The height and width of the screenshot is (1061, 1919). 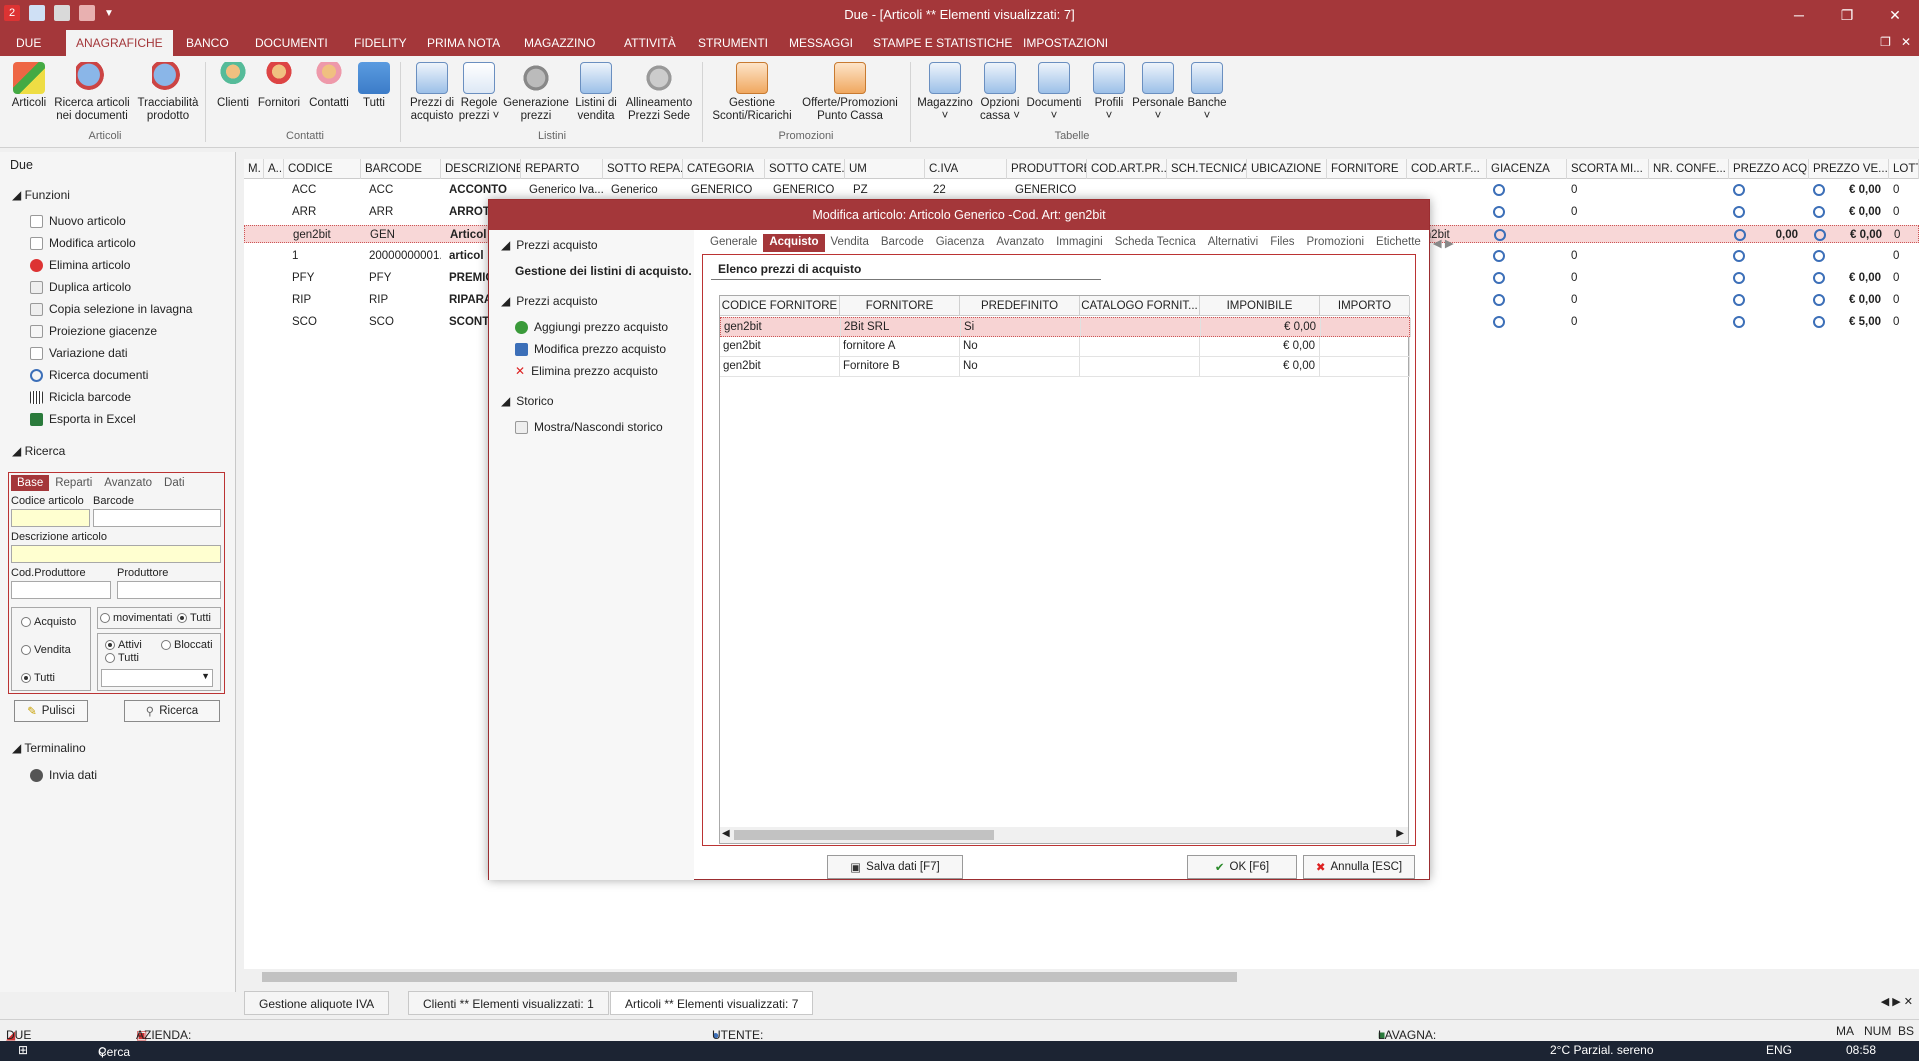 What do you see at coordinates (136, 618) in the screenshot?
I see `movimentati-radio: movimentati` at bounding box center [136, 618].